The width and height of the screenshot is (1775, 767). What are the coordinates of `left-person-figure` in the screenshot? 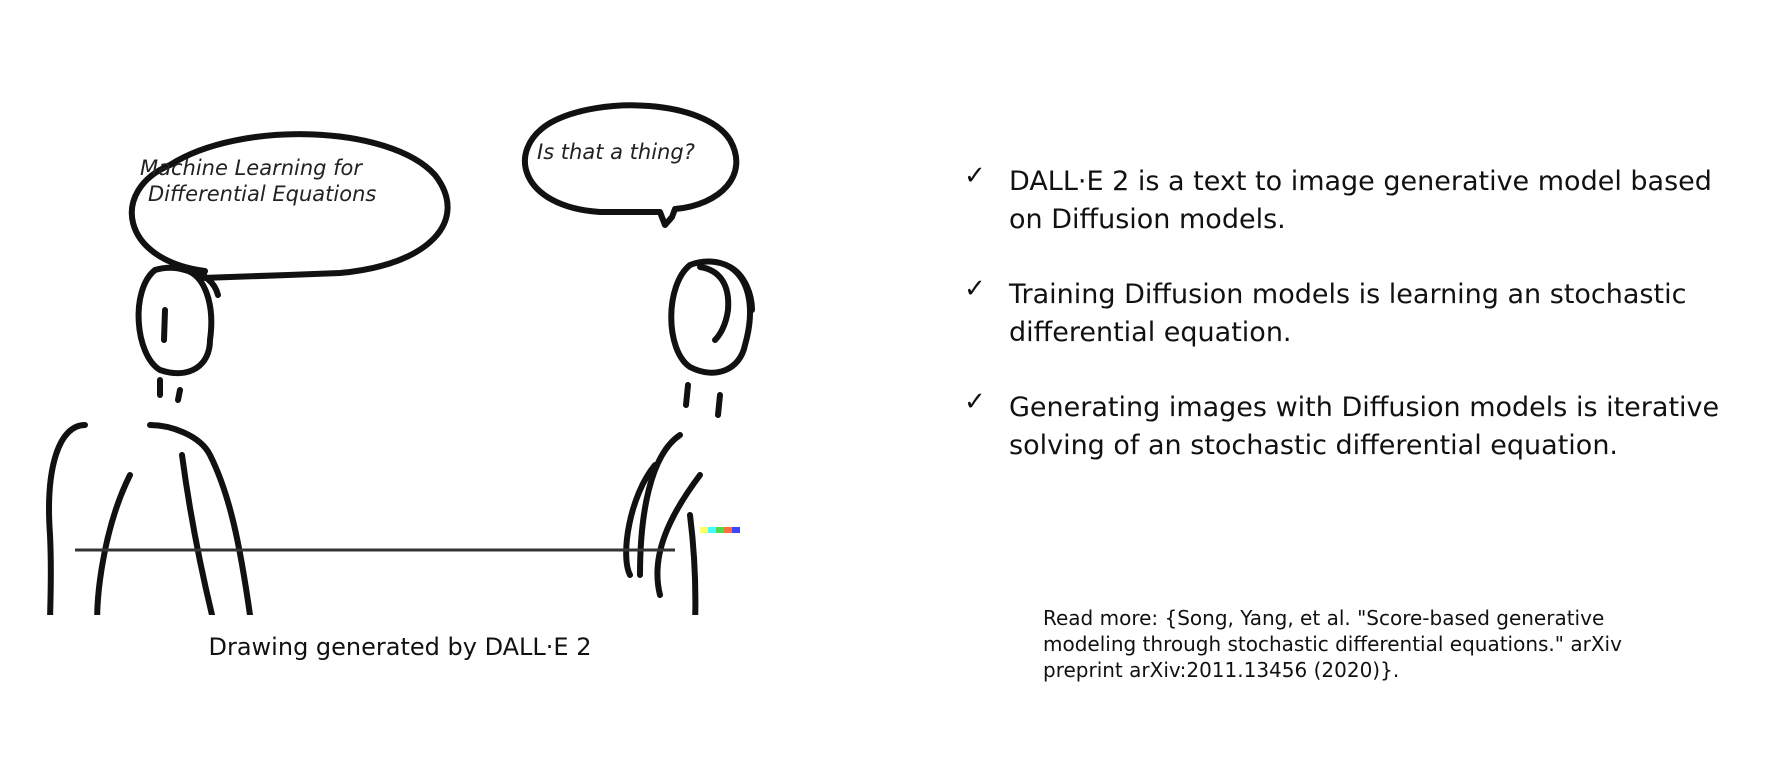 It's located at (149, 439).